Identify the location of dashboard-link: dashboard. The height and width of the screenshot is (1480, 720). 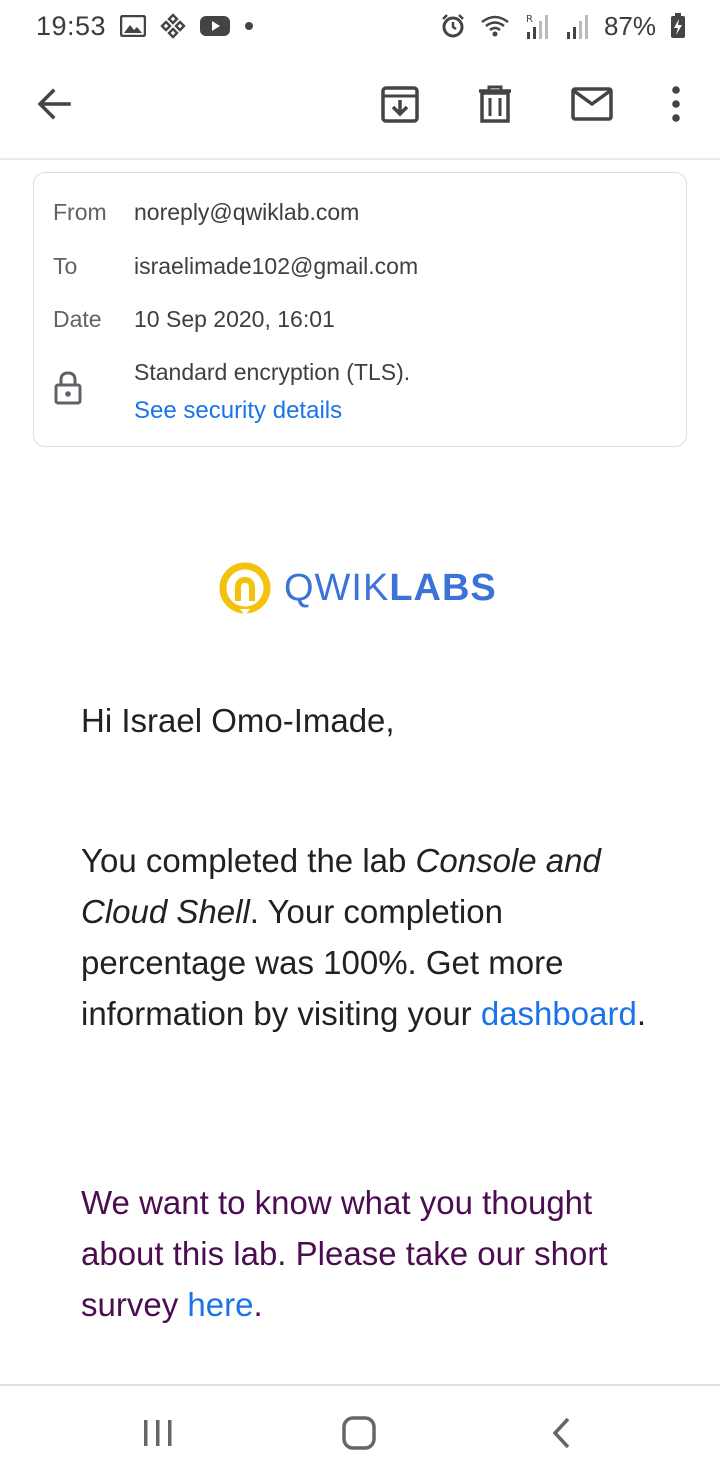
(559, 1013).